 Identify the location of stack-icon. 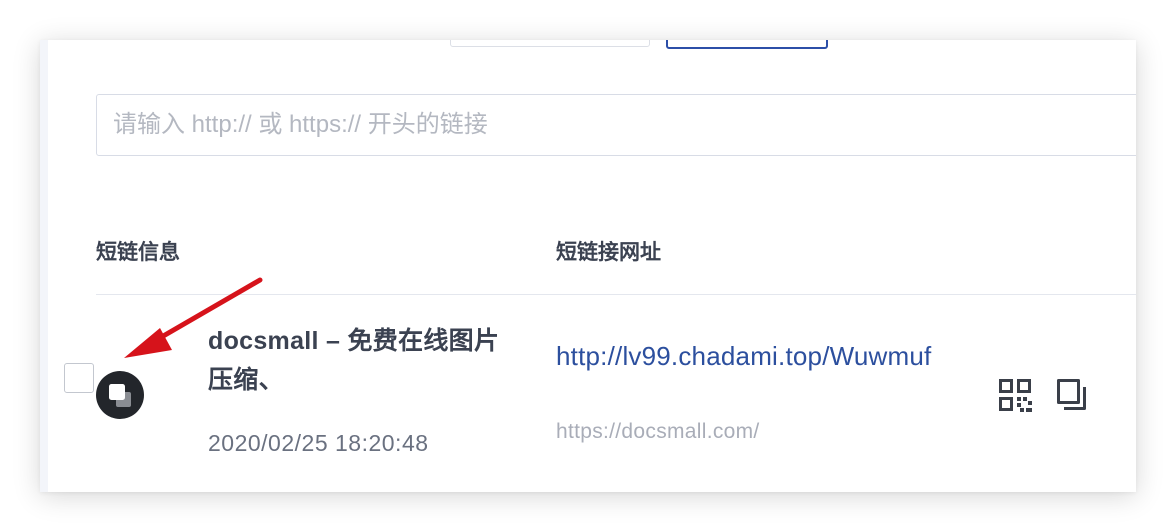
(120, 395).